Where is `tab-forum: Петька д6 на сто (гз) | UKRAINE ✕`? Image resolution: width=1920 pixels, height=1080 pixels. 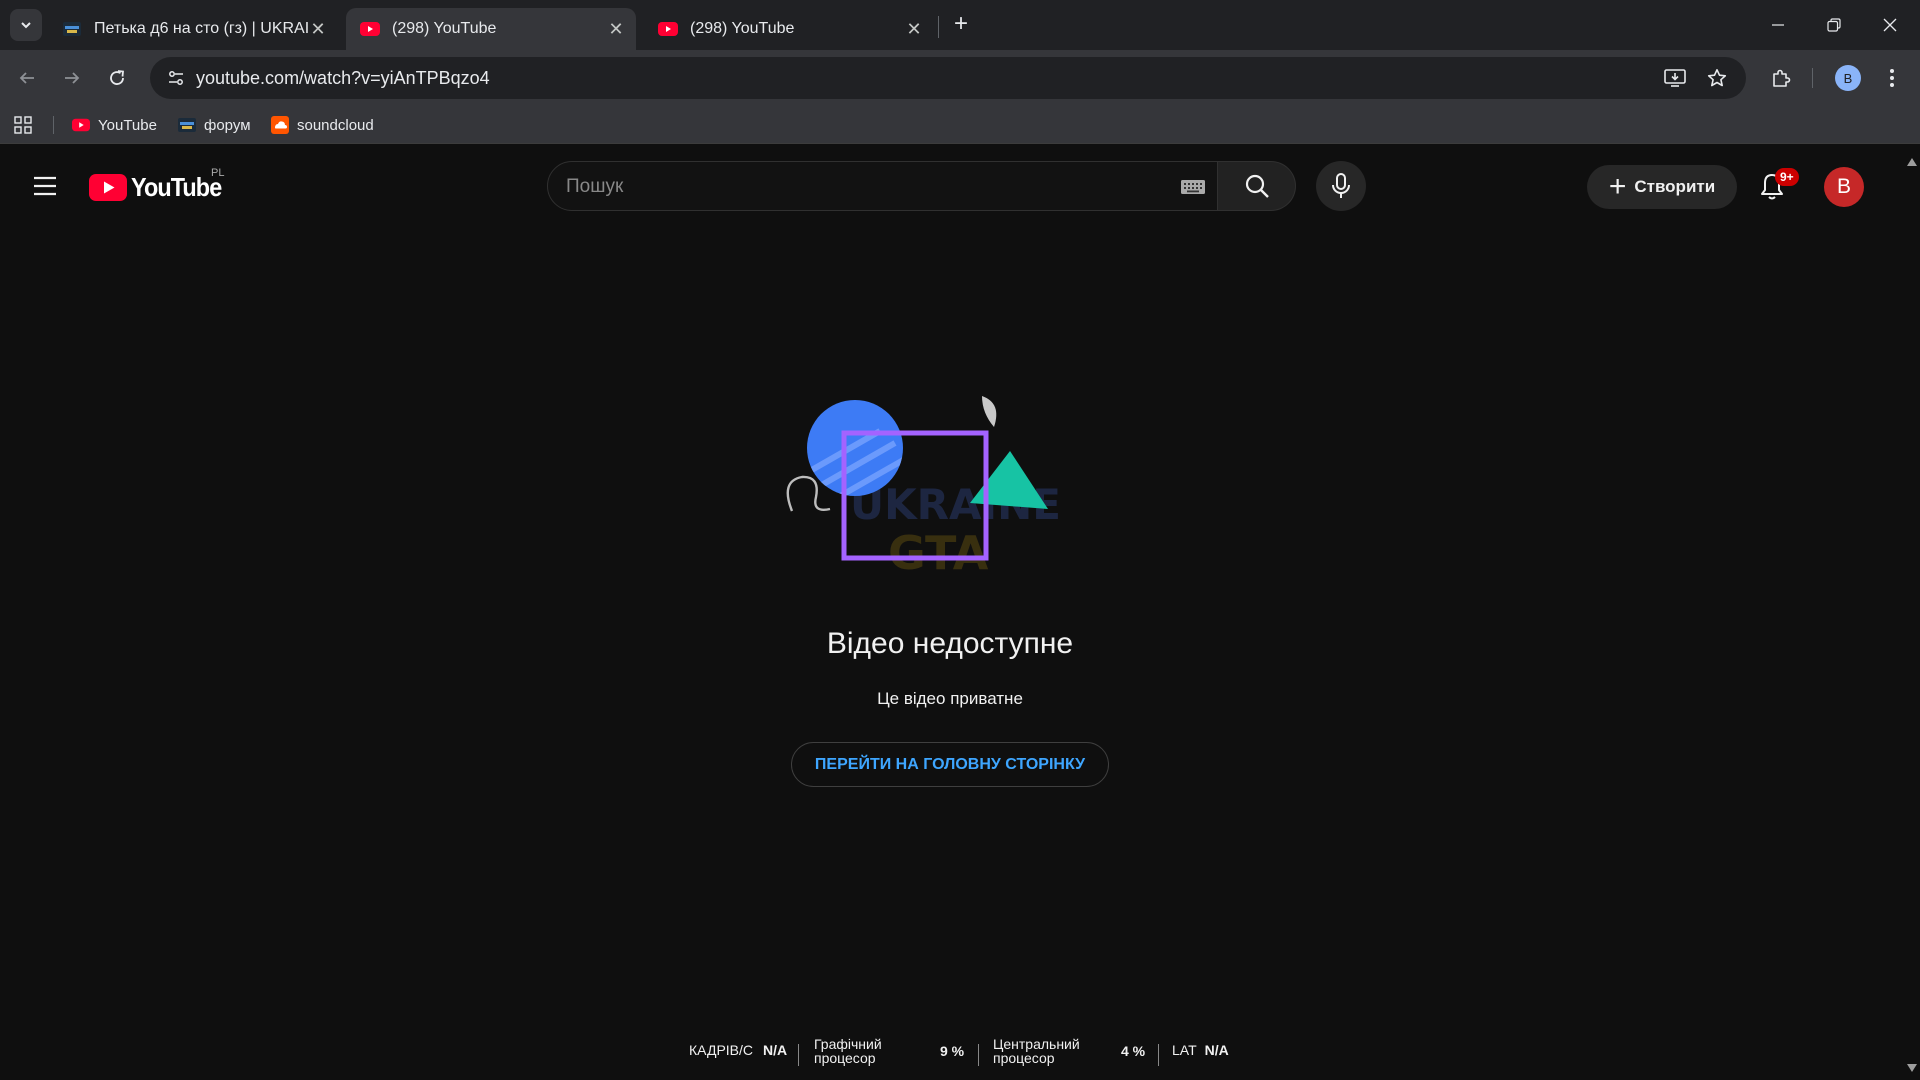
tab-forum: Петька д6 на сто (гз) | UKRAINE ✕ is located at coordinates (193, 29).